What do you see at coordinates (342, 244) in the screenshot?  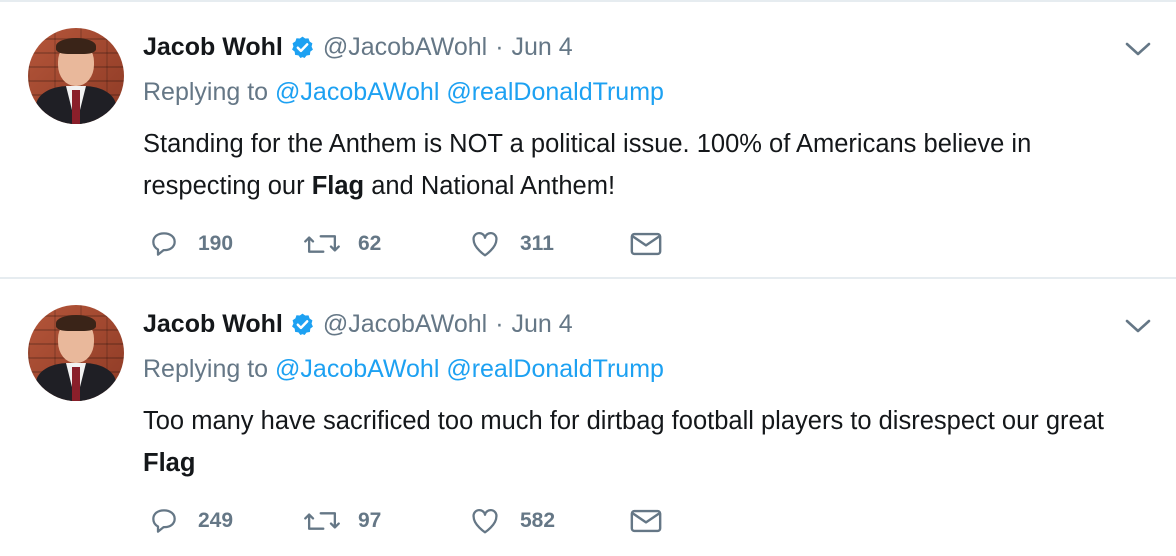 I see `retweet-button: 62` at bounding box center [342, 244].